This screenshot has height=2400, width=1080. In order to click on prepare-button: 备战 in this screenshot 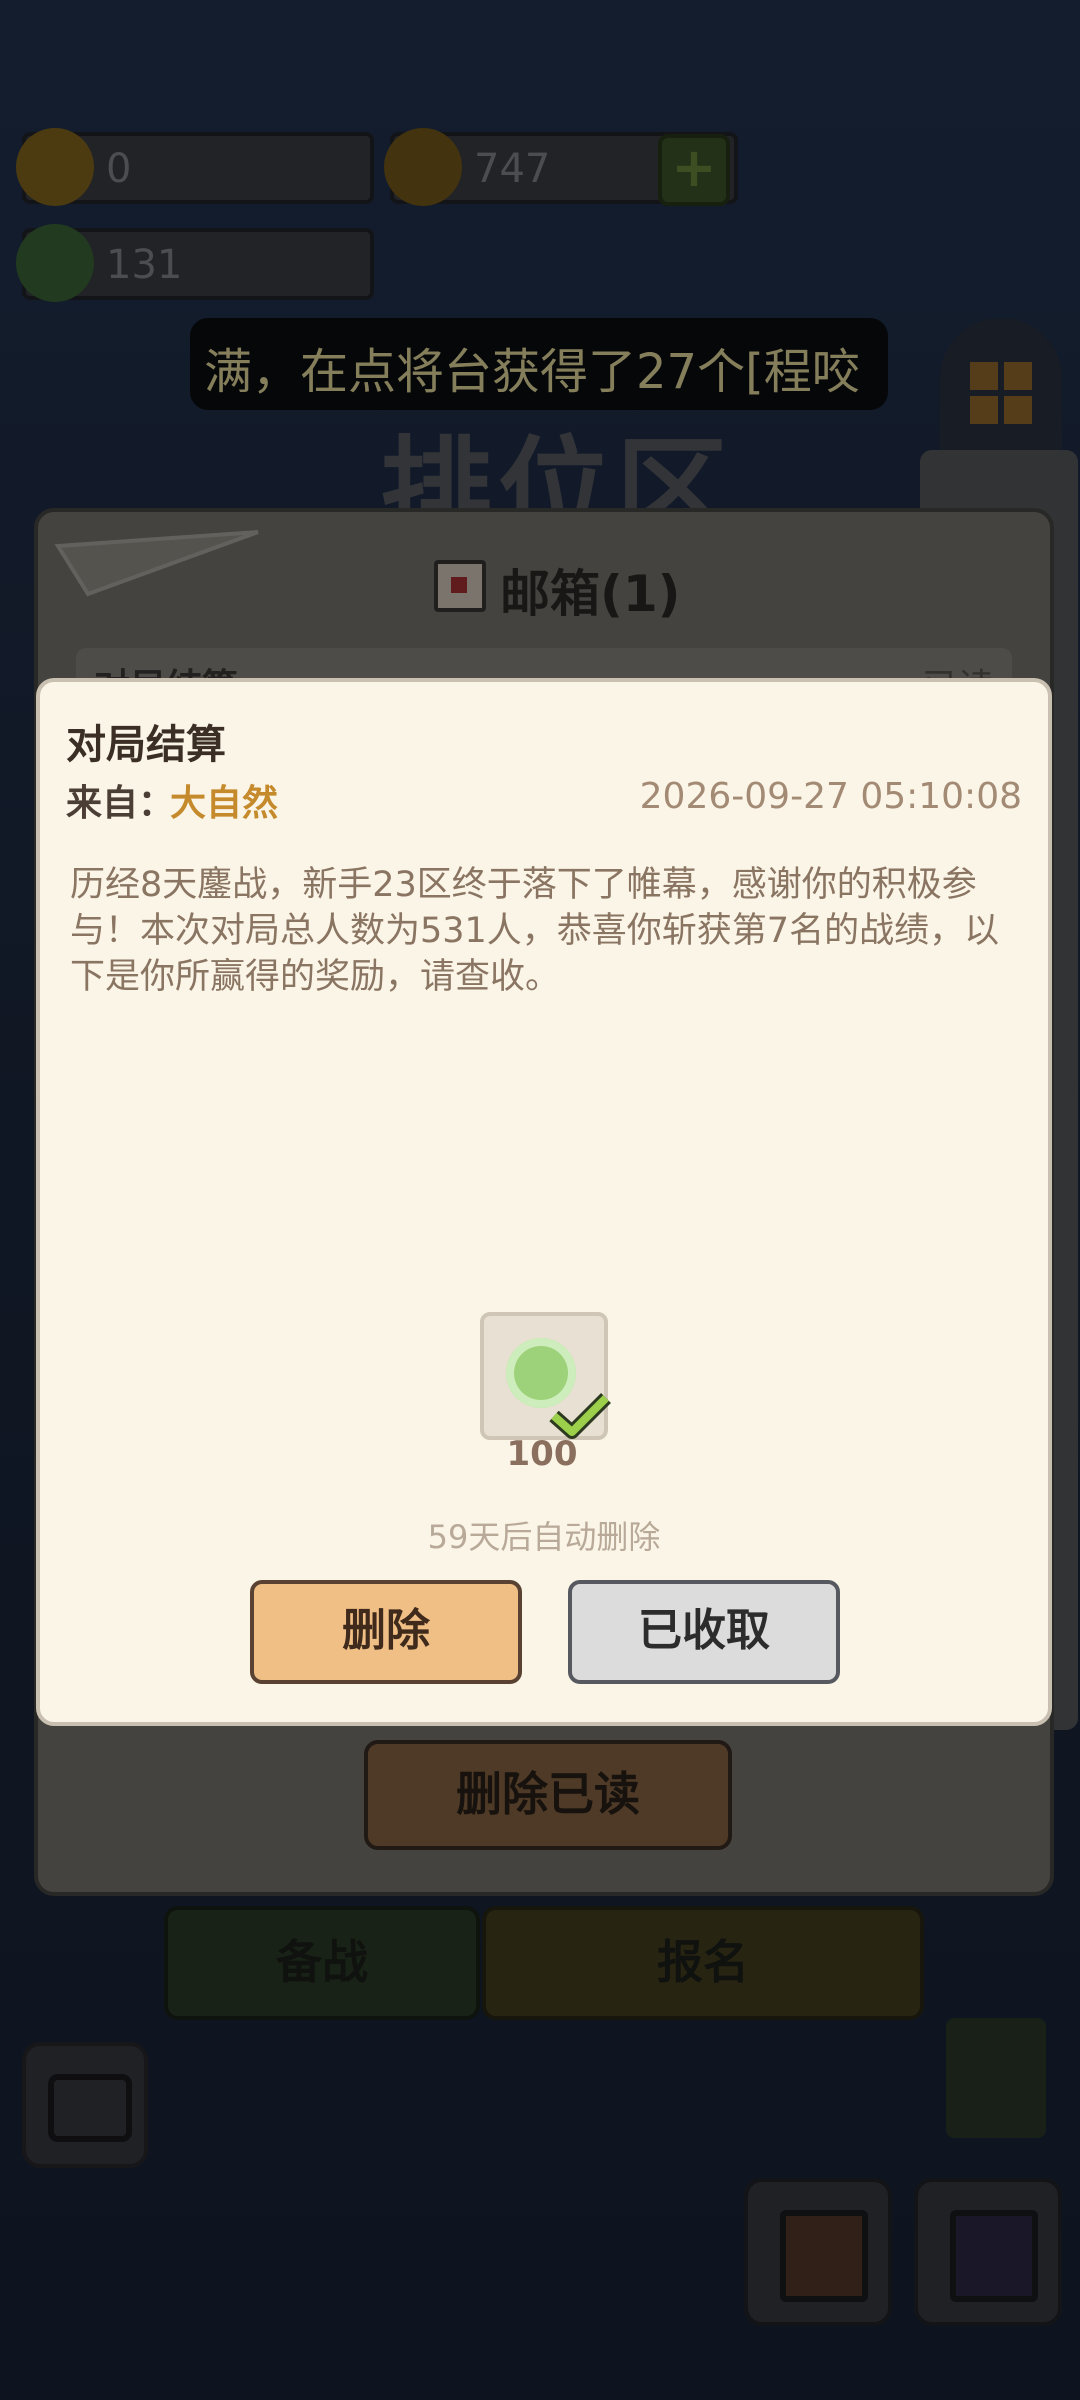, I will do `click(322, 1963)`.